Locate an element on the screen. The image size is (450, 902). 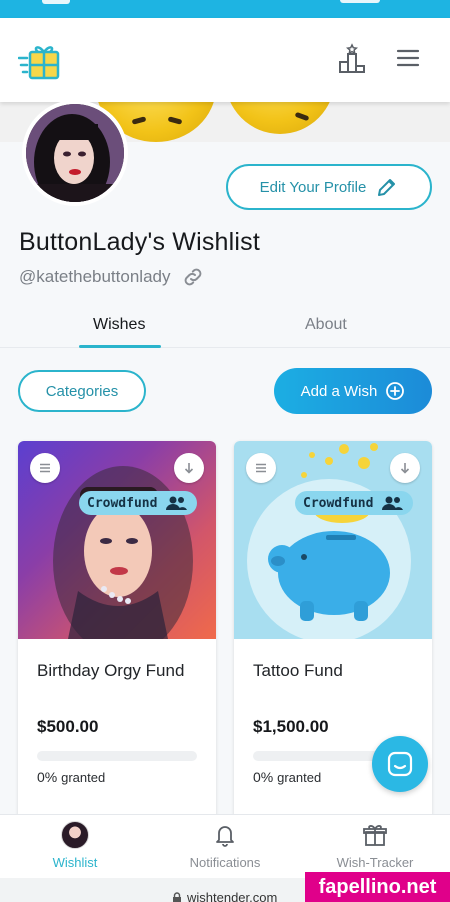
profile-handle-row: @katethebuttonlady is located at coordinates (111, 277).